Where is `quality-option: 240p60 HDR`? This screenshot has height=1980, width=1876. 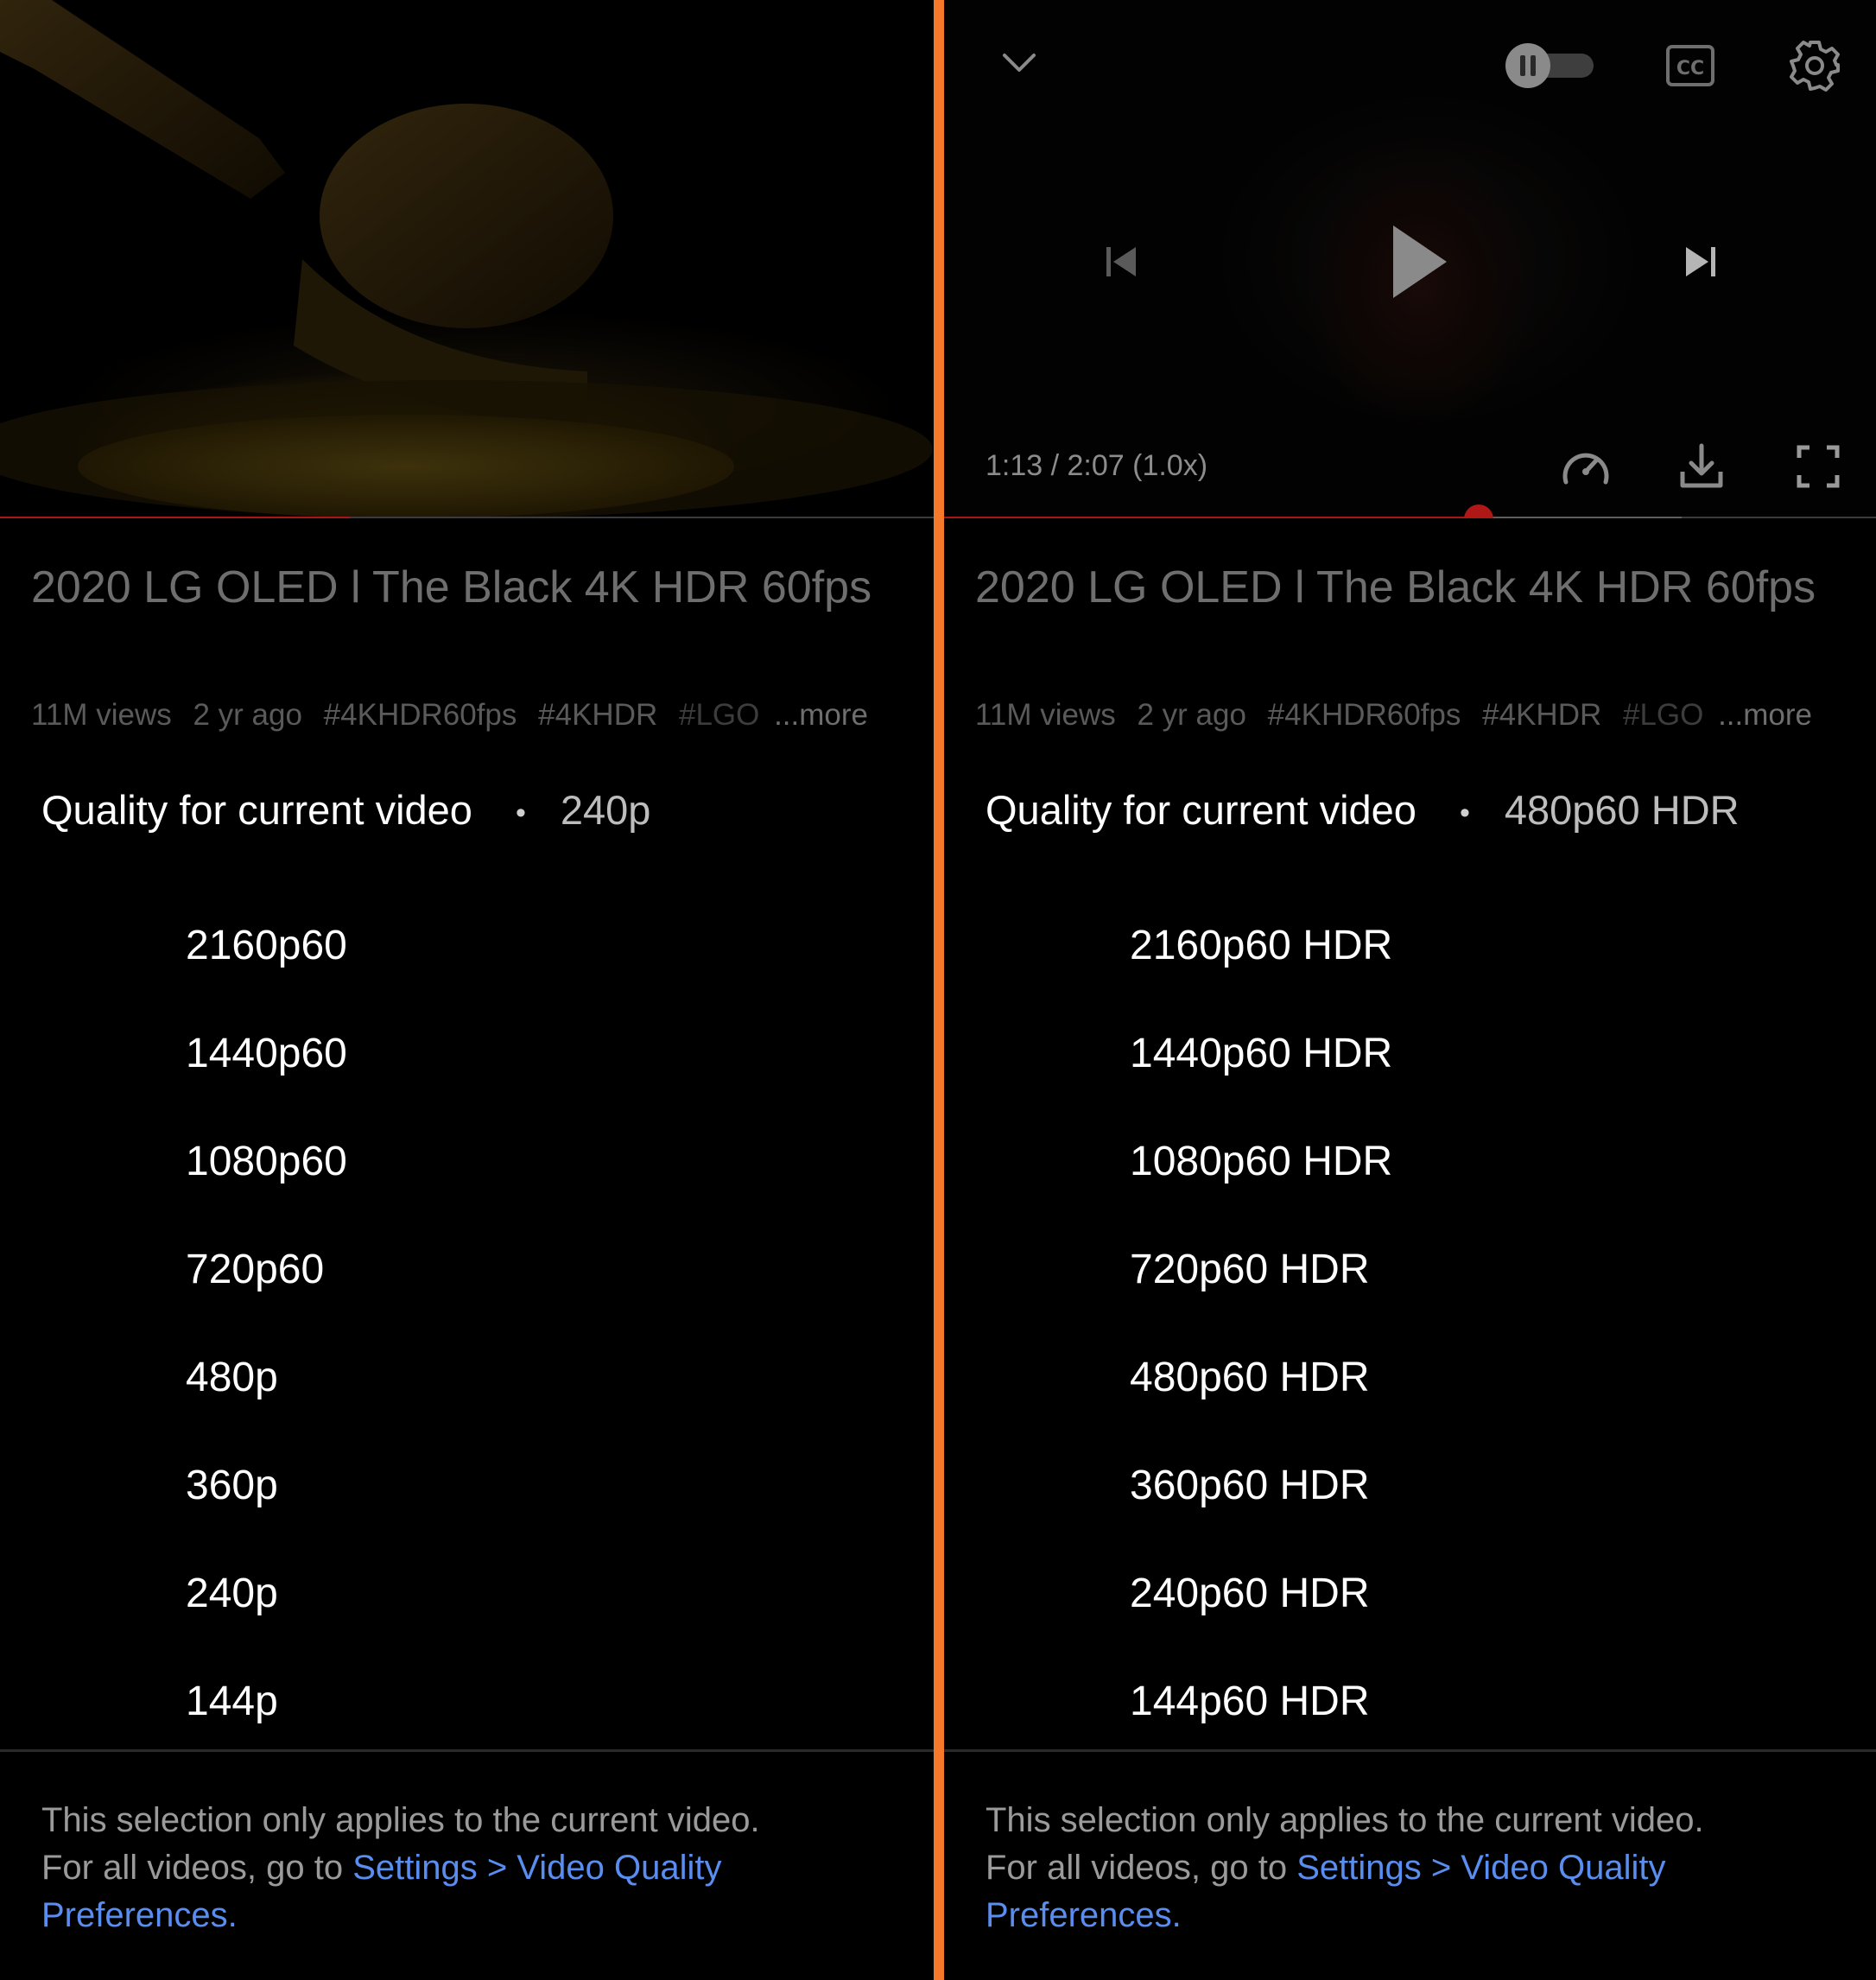
quality-option: 240p60 HDR is located at coordinates (1261, 1618).